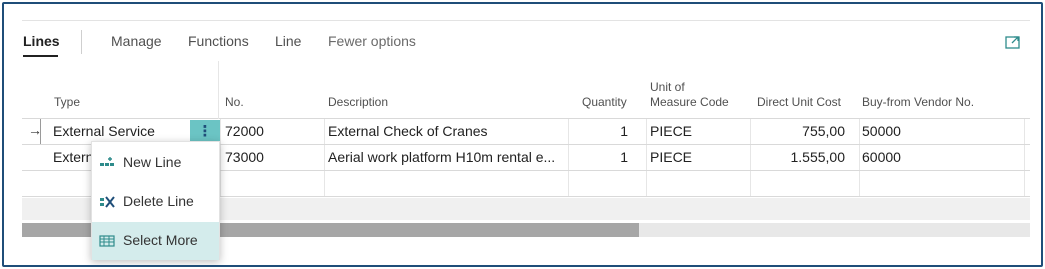 This screenshot has height=269, width=1045. What do you see at coordinates (799, 157) in the screenshot?
I see `cell-unit-cost: 1.555,00` at bounding box center [799, 157].